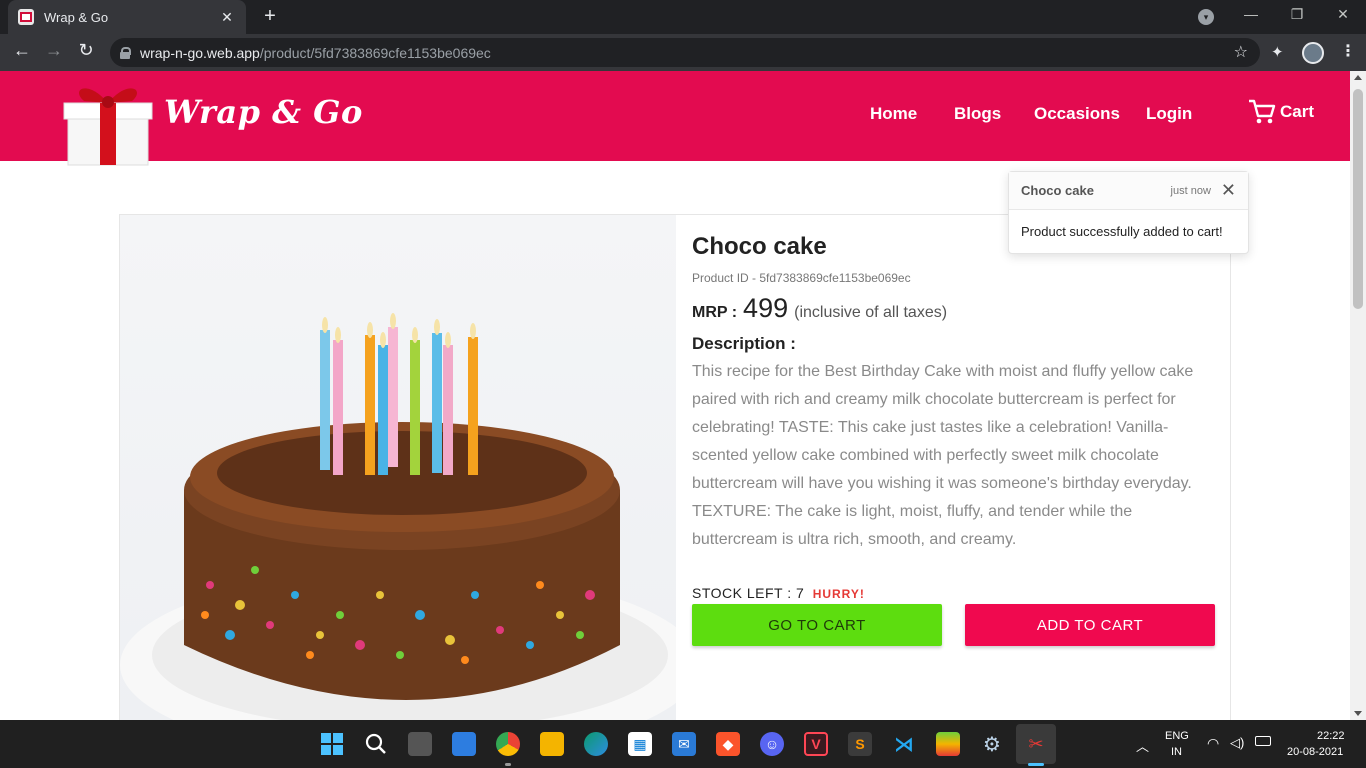 This screenshot has width=1366, height=768. I want to click on discord-icon: ☺, so click(772, 744).